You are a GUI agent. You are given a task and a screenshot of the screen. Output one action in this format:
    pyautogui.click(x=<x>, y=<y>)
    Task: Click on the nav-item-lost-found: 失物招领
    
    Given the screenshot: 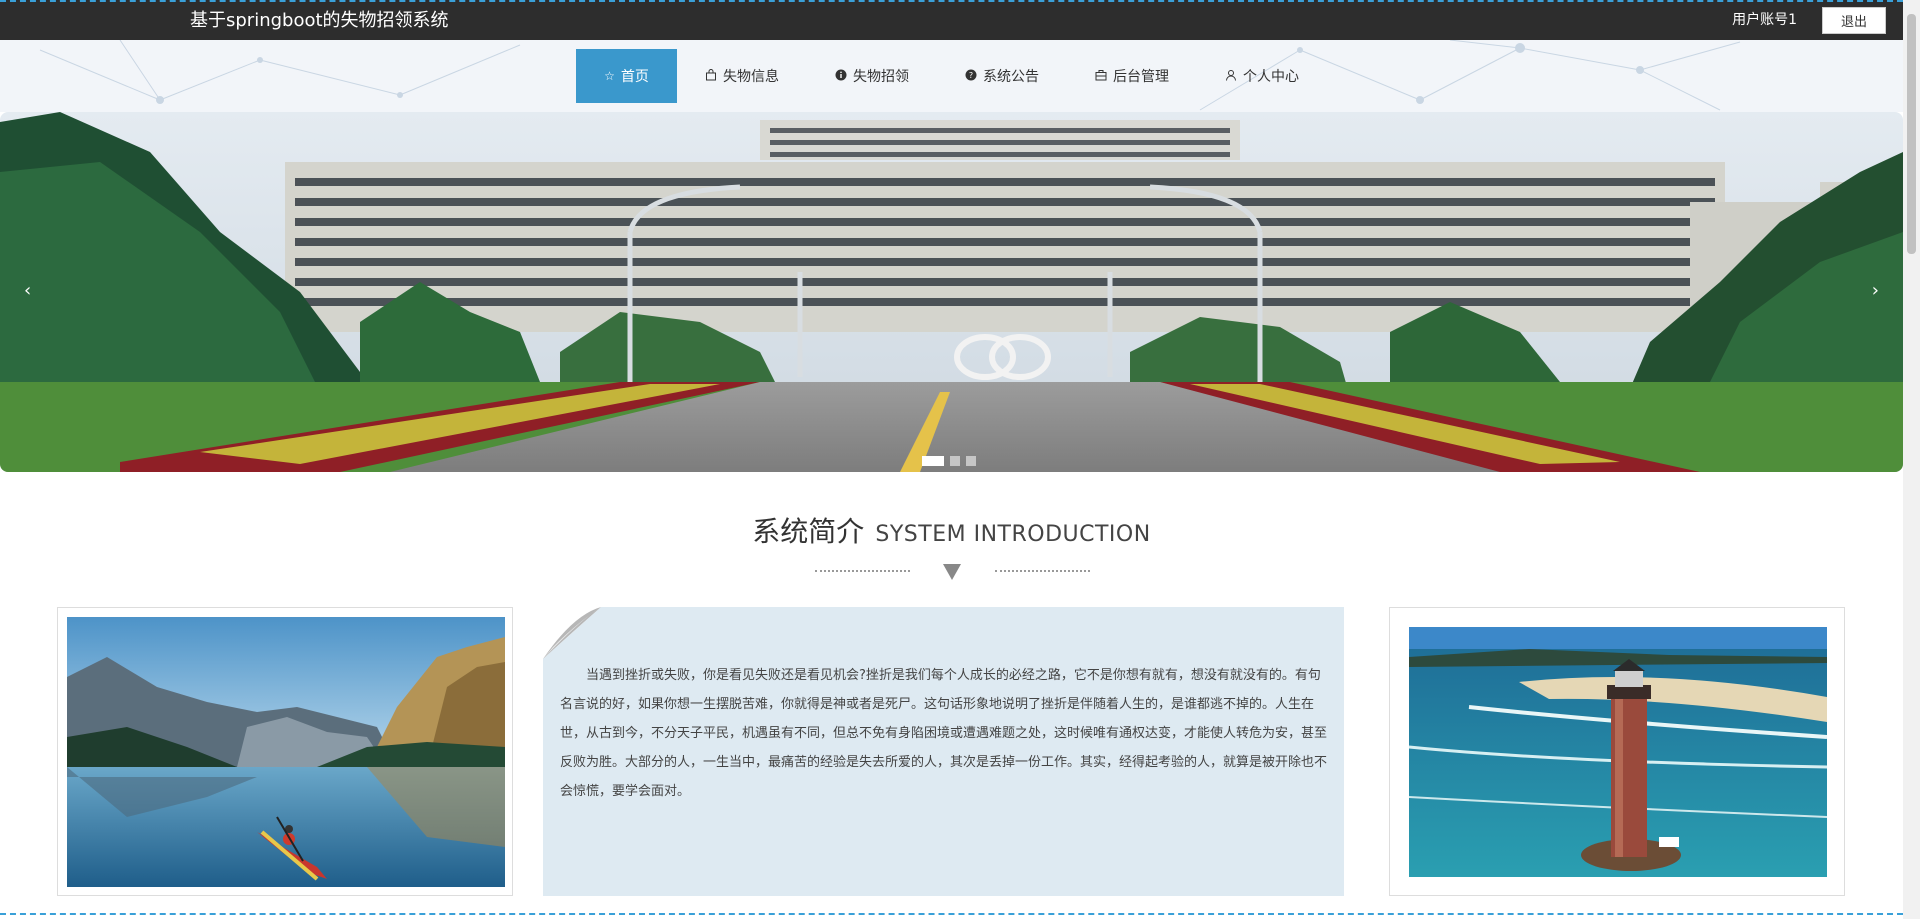 What is the action you would take?
    pyautogui.click(x=872, y=76)
    